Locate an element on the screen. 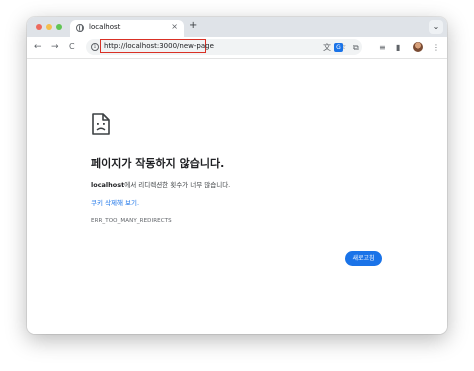  google-translate-extension-icon: G is located at coordinates (338, 47).